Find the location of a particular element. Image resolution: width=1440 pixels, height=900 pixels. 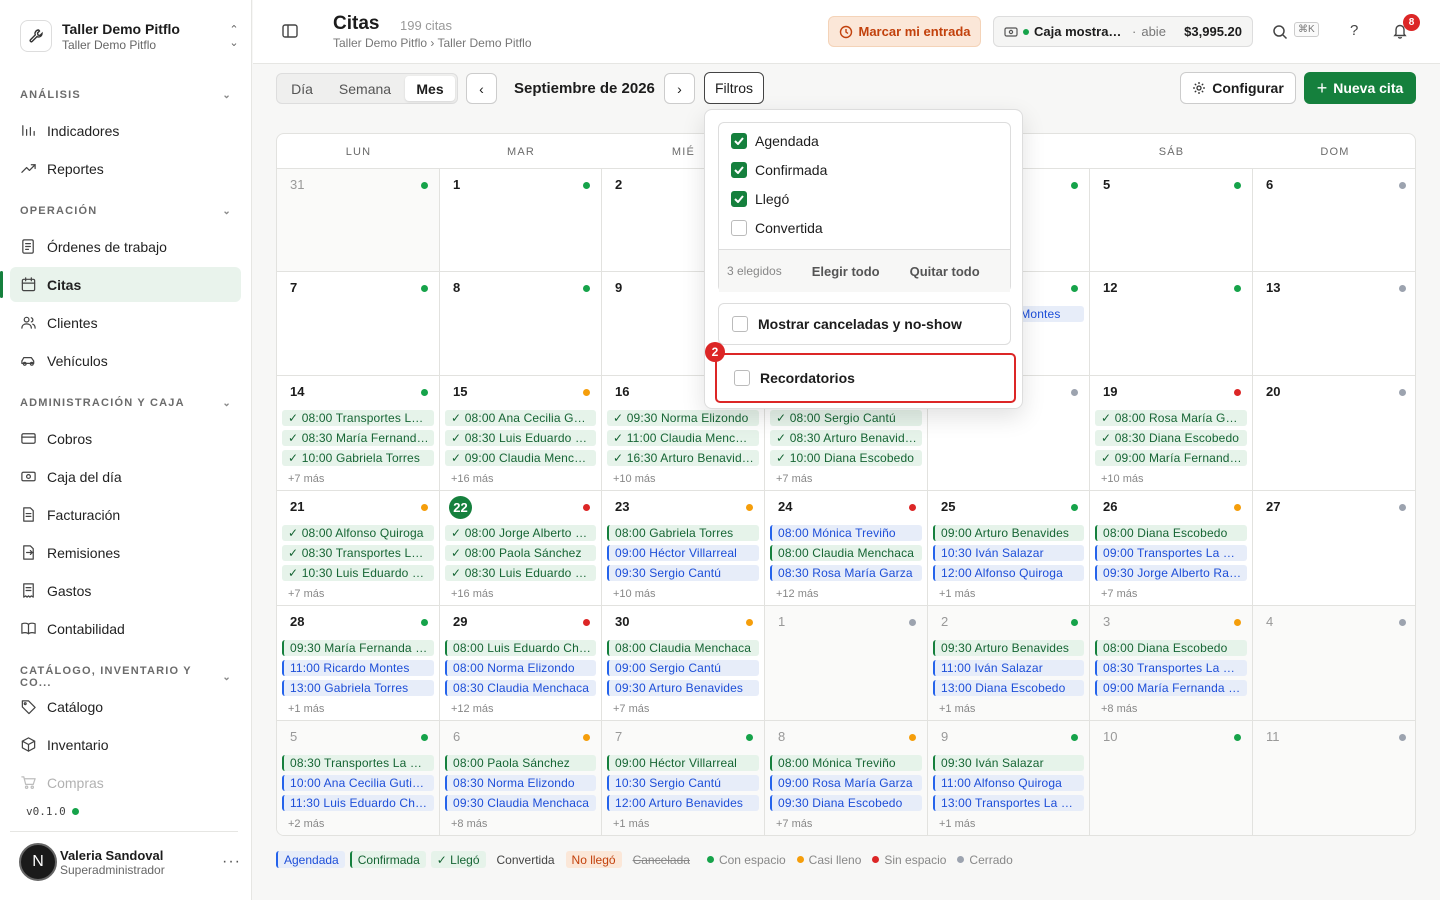

view-day-button: Día is located at coordinates (302, 88).